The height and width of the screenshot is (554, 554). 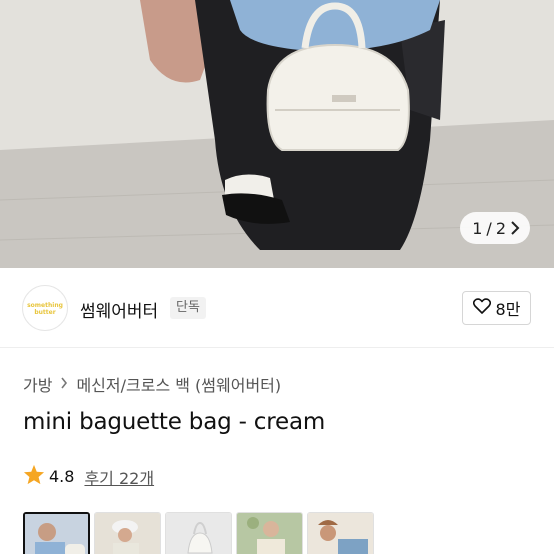 I want to click on review-thumbnails, so click(x=198, y=533).